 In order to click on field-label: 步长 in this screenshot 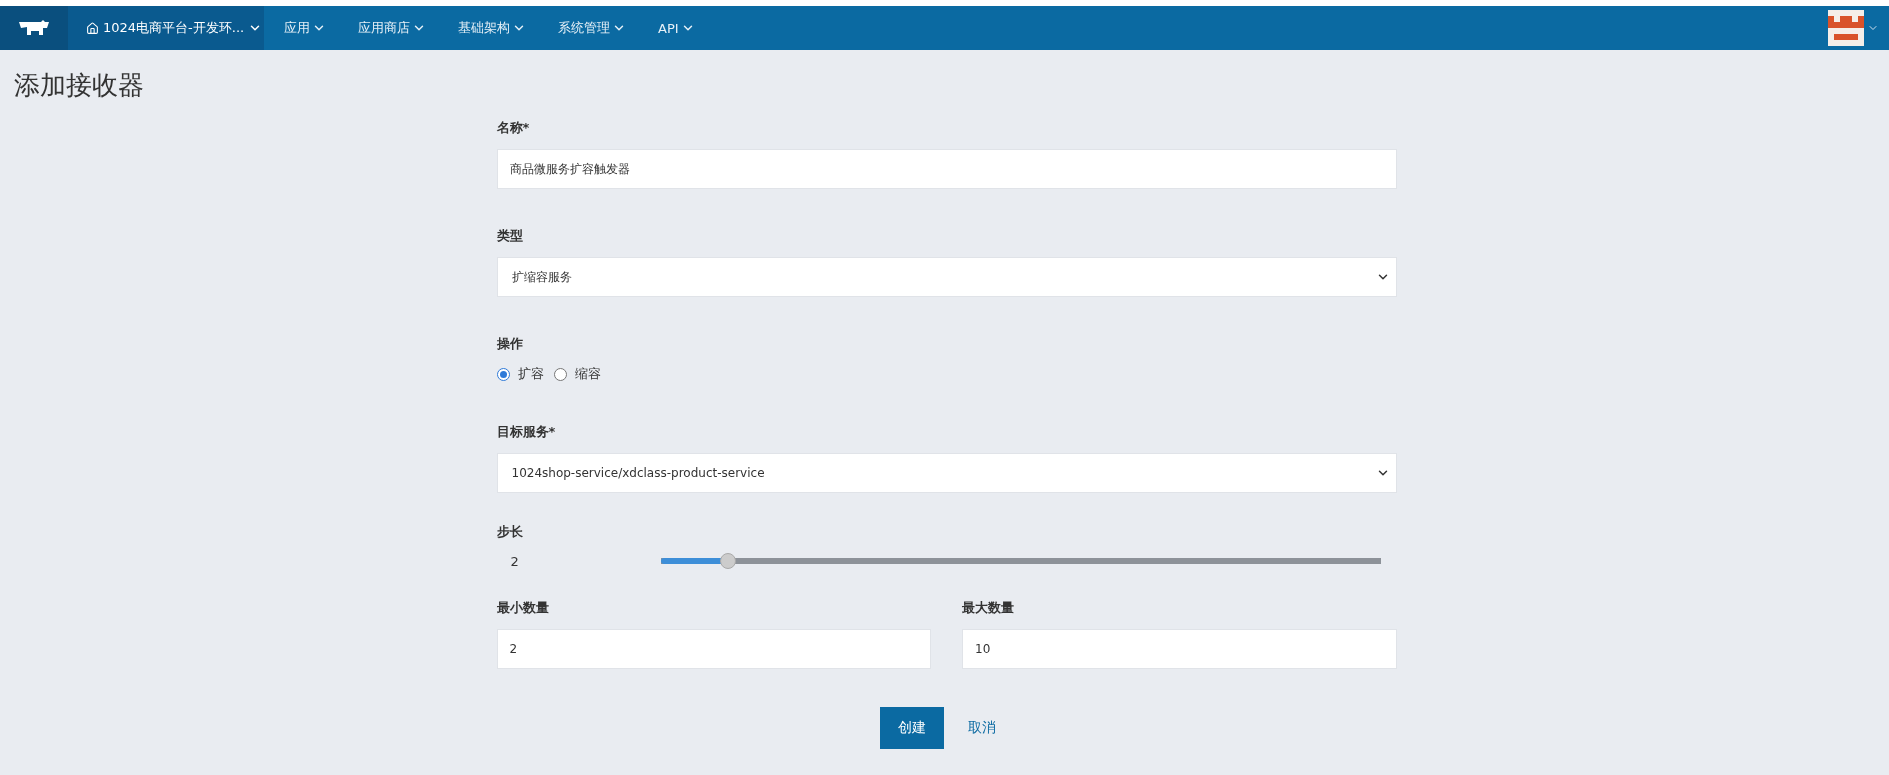, I will do `click(510, 532)`.